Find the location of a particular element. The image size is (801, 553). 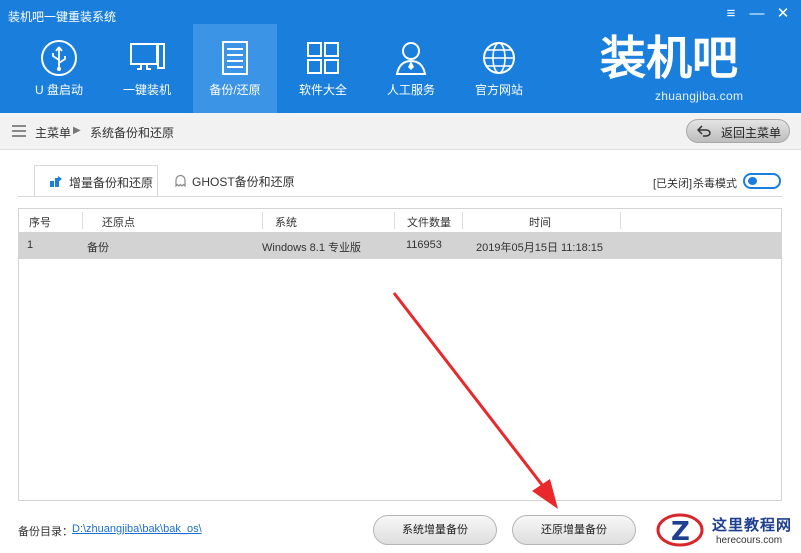

tab-label: GHOST备份和还原 is located at coordinates (243, 182).